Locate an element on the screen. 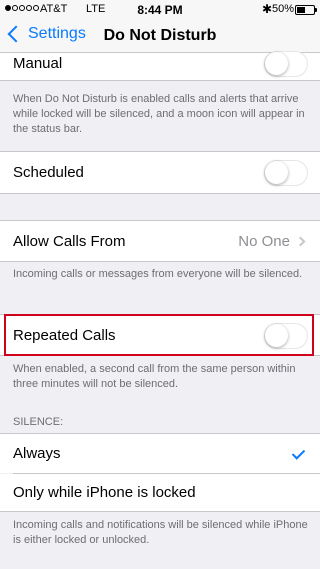 This screenshot has height=569, width=320. page-title: Do Not Disturb is located at coordinates (160, 35).